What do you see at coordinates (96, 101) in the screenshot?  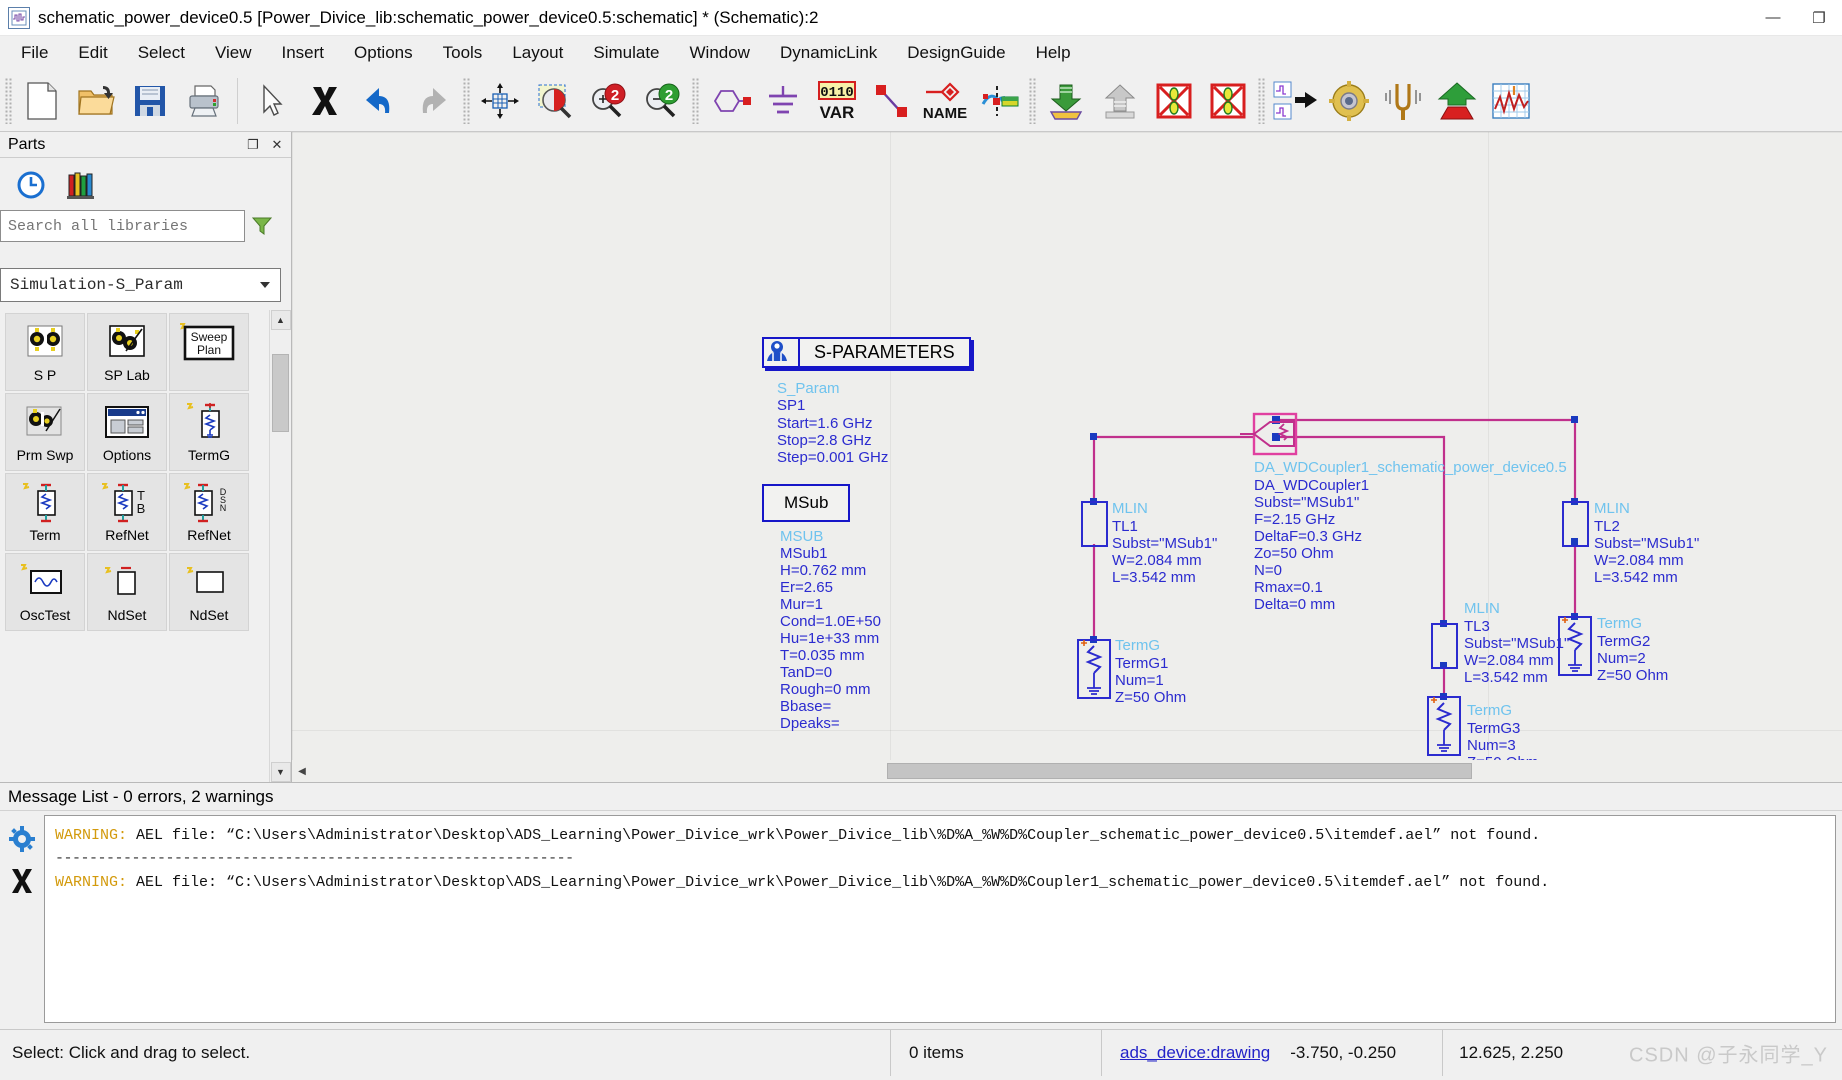 I see `open-folder-icon` at bounding box center [96, 101].